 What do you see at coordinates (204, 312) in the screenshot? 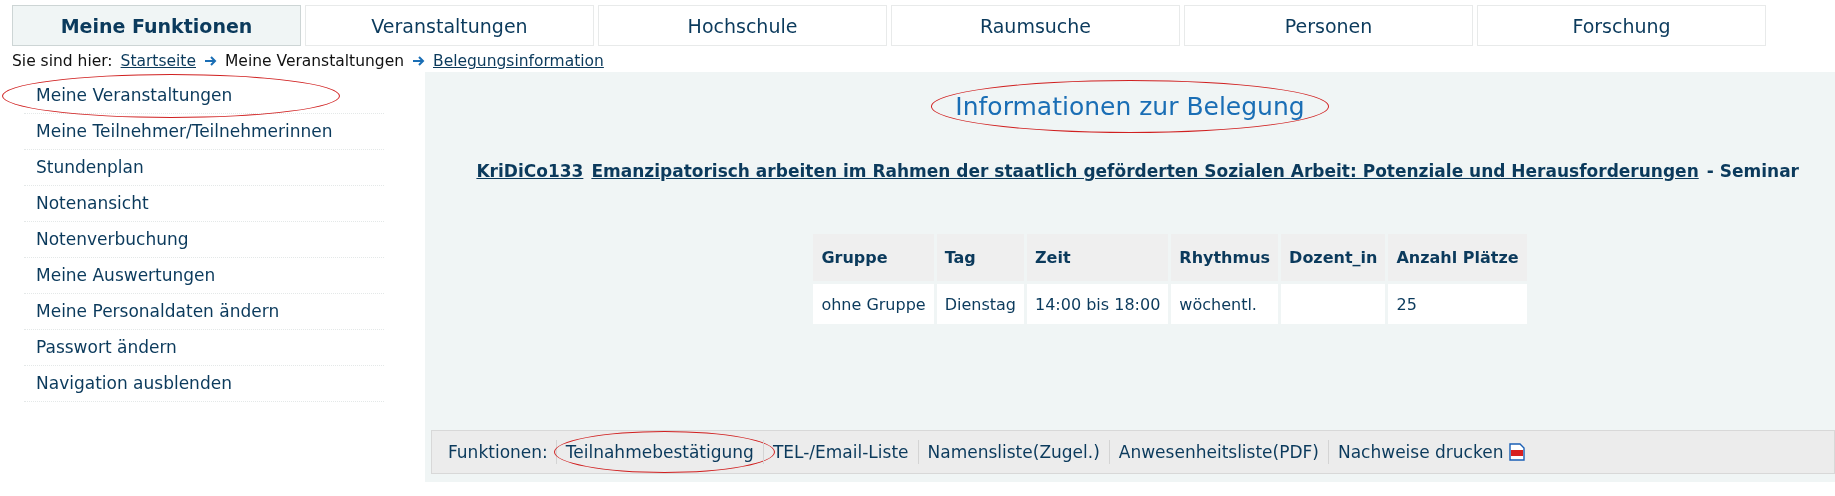
I see `sidebar-item: Meine Personaldaten ändern` at bounding box center [204, 312].